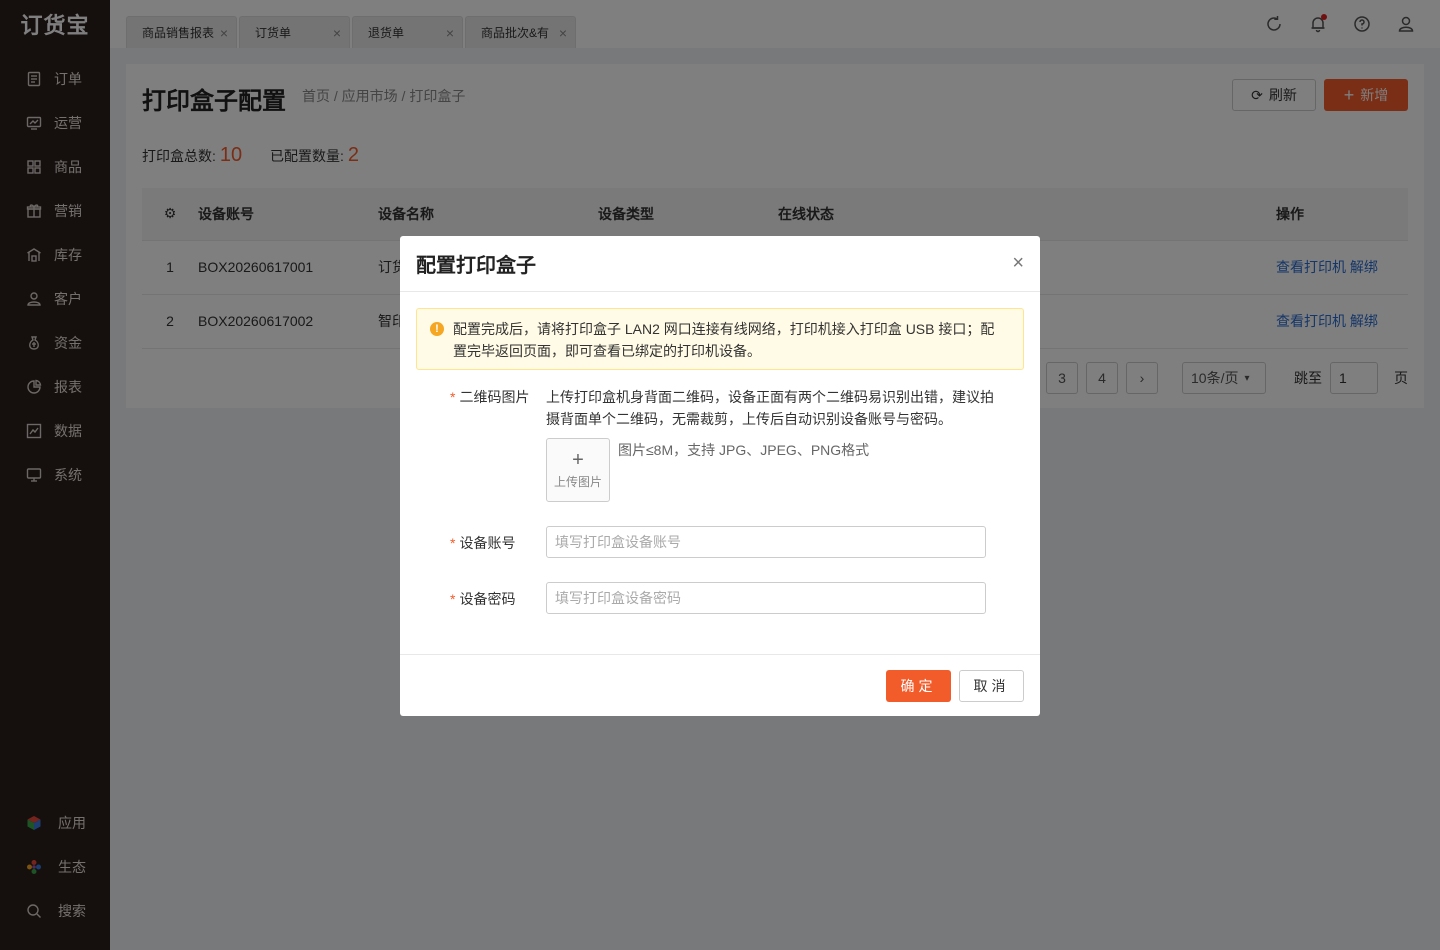 This screenshot has width=1440, height=950. What do you see at coordinates (577, 481) in the screenshot?
I see `upload-label: 上传图片` at bounding box center [577, 481].